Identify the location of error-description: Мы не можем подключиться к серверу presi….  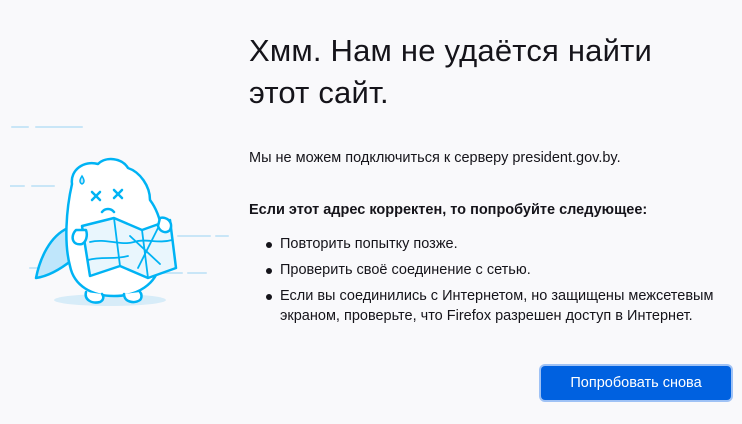
(435, 158).